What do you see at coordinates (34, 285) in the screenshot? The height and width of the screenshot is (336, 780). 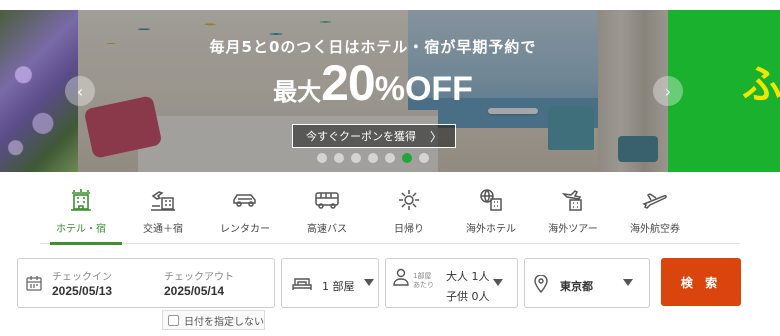 I see `calendar-icon` at bounding box center [34, 285].